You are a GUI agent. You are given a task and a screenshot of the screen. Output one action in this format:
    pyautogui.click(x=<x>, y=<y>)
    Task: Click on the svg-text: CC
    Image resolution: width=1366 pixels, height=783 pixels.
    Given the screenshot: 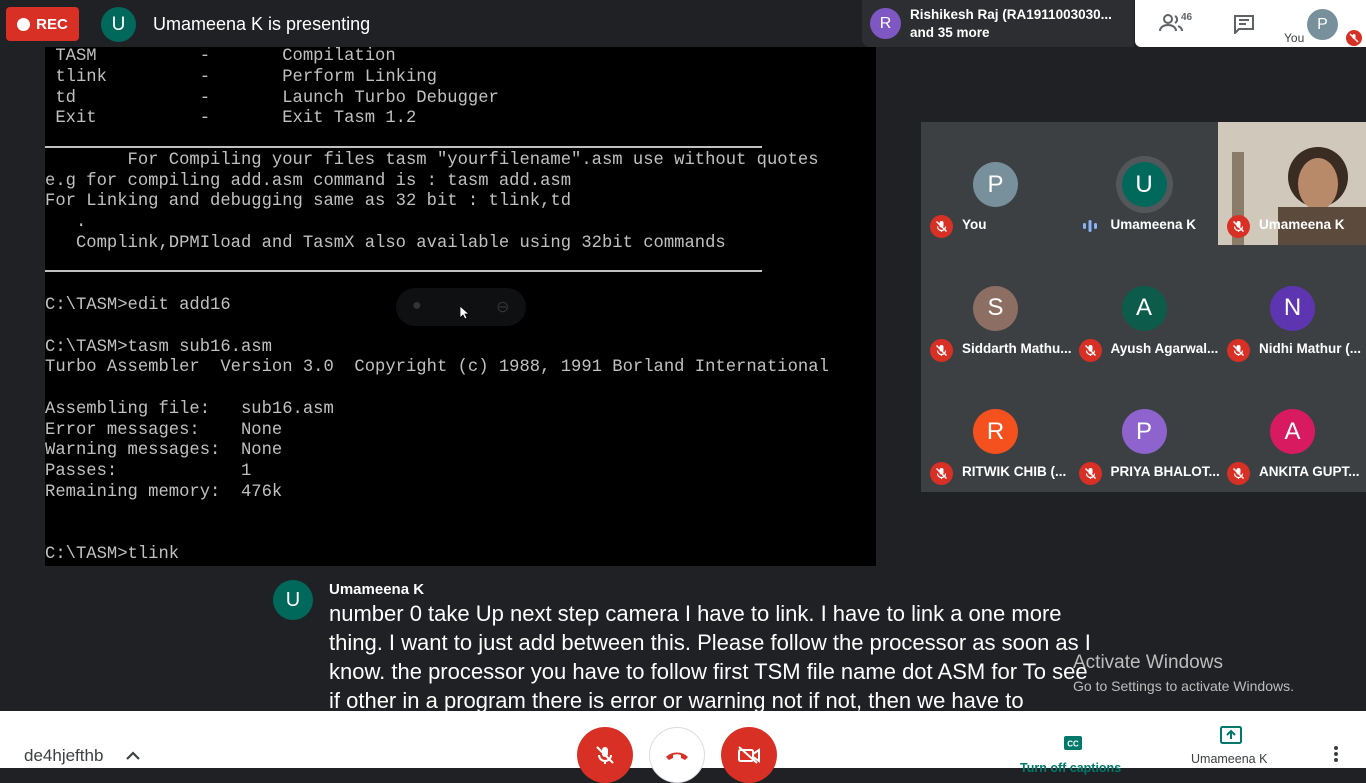 What is the action you would take?
    pyautogui.click(x=1073, y=744)
    